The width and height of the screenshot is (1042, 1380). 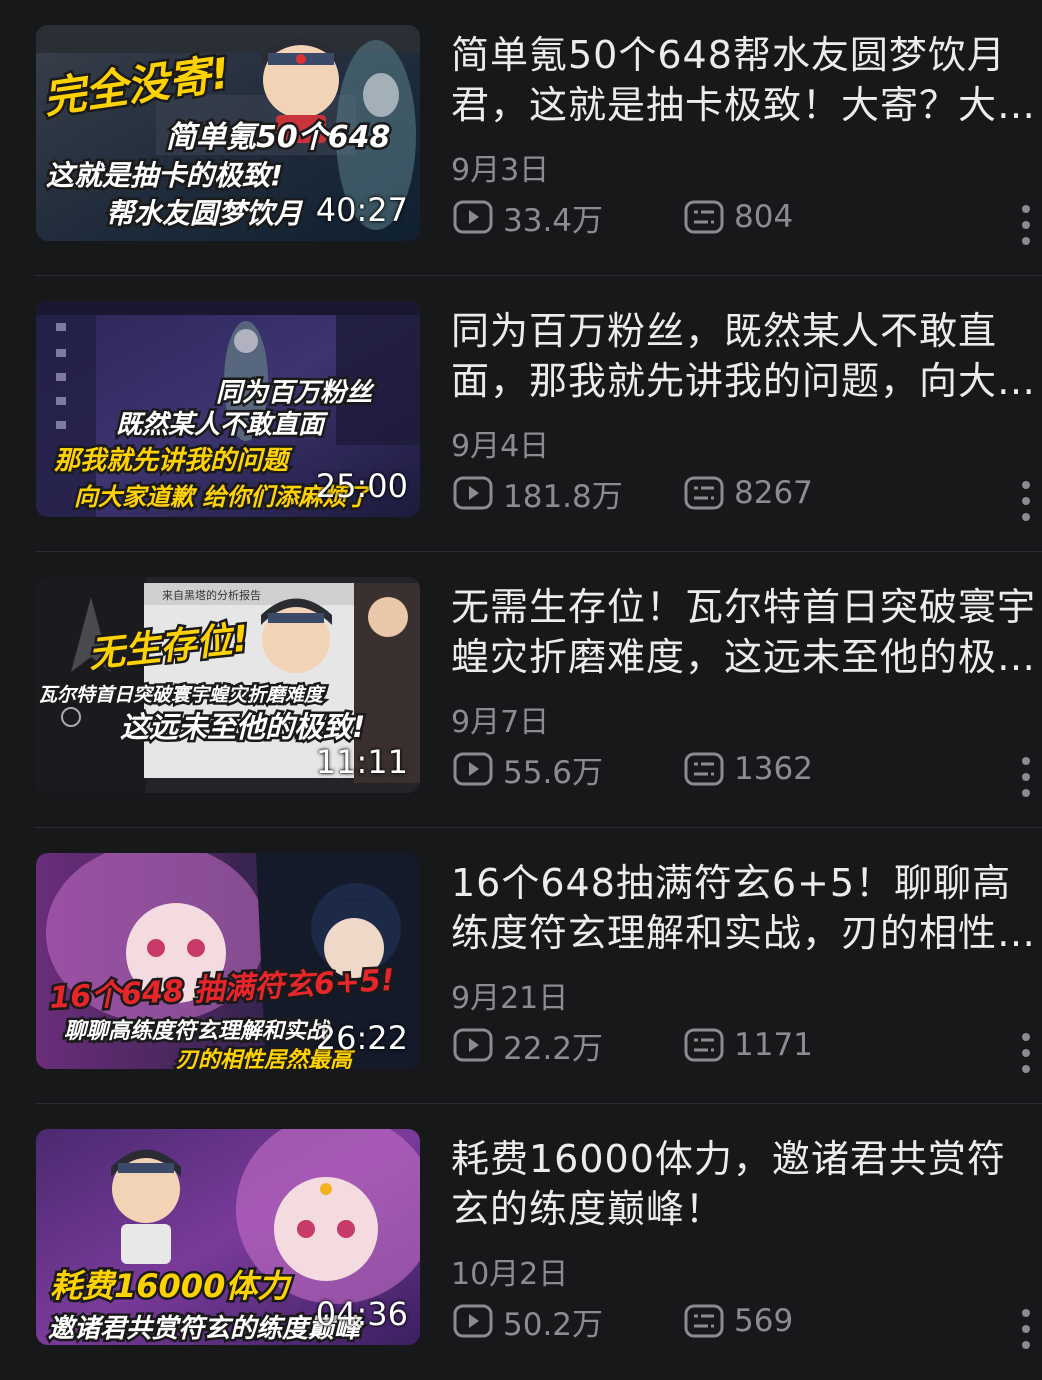 What do you see at coordinates (361, 486) in the screenshot?
I see `video-duration: 25:00` at bounding box center [361, 486].